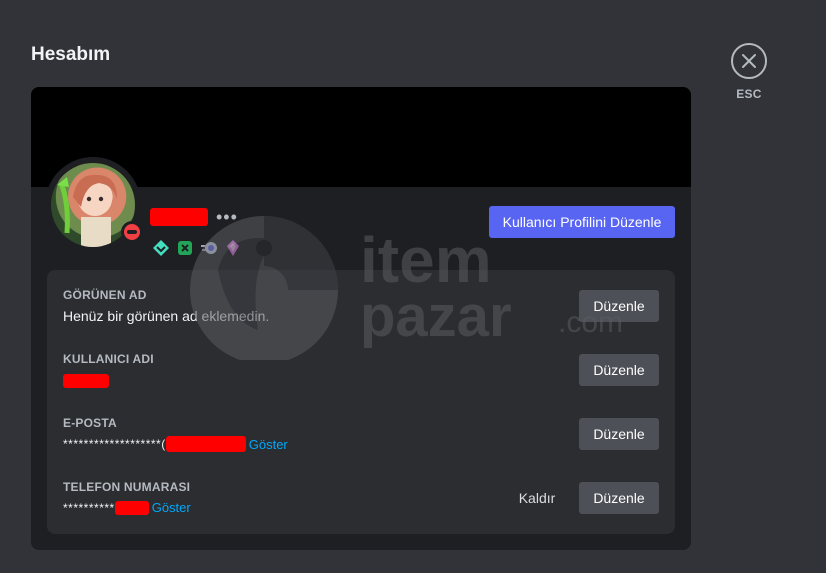 This screenshot has height=573, width=826. What do you see at coordinates (361, 380) in the screenshot?
I see `username-value` at bounding box center [361, 380].